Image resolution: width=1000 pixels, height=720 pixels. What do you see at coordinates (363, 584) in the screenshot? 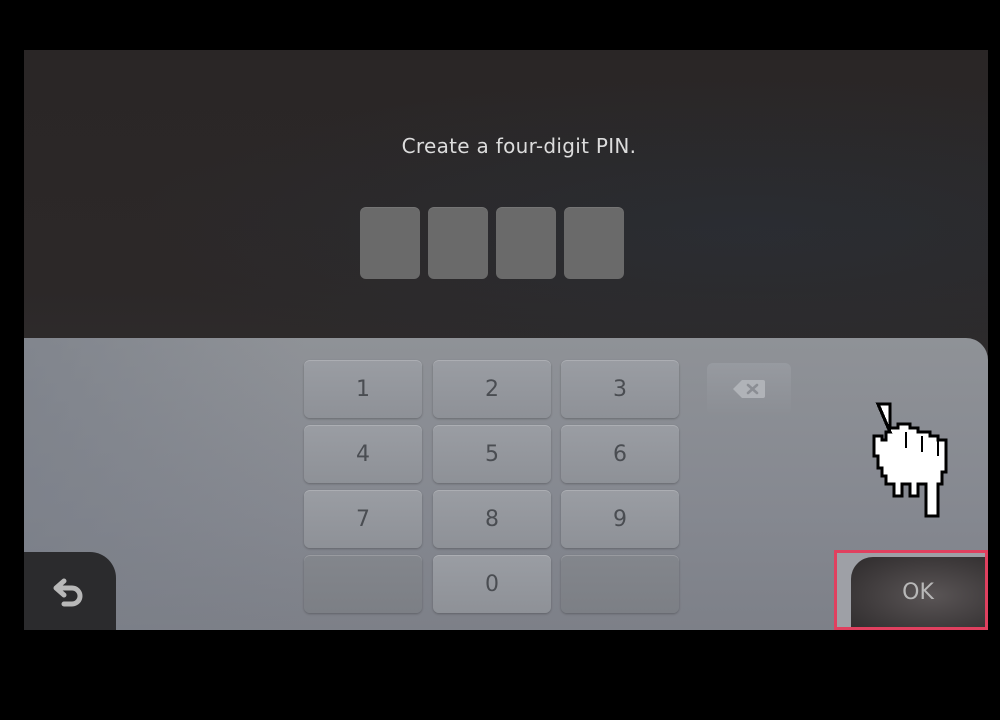
I see `key-blank-left` at bounding box center [363, 584].